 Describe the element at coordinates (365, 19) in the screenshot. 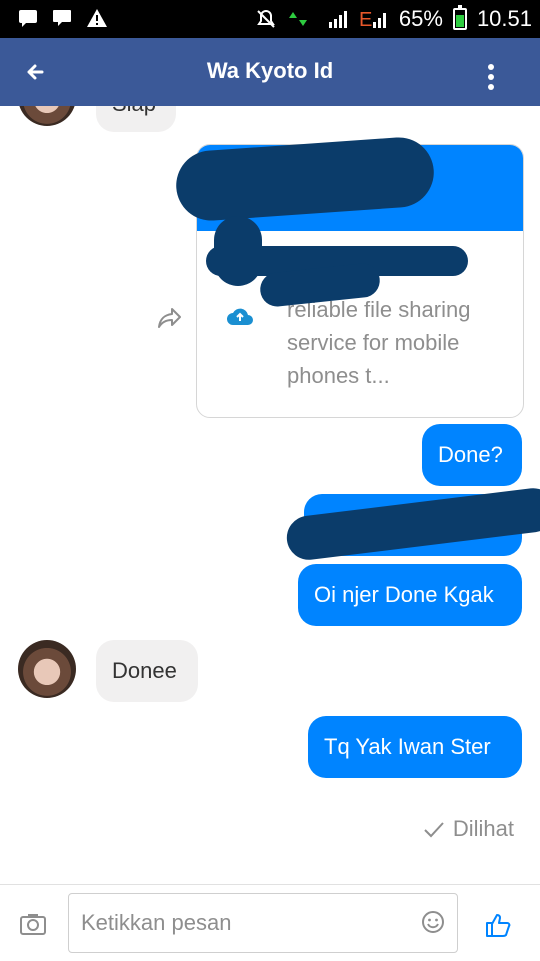

I see `svg-text: E` at that location.